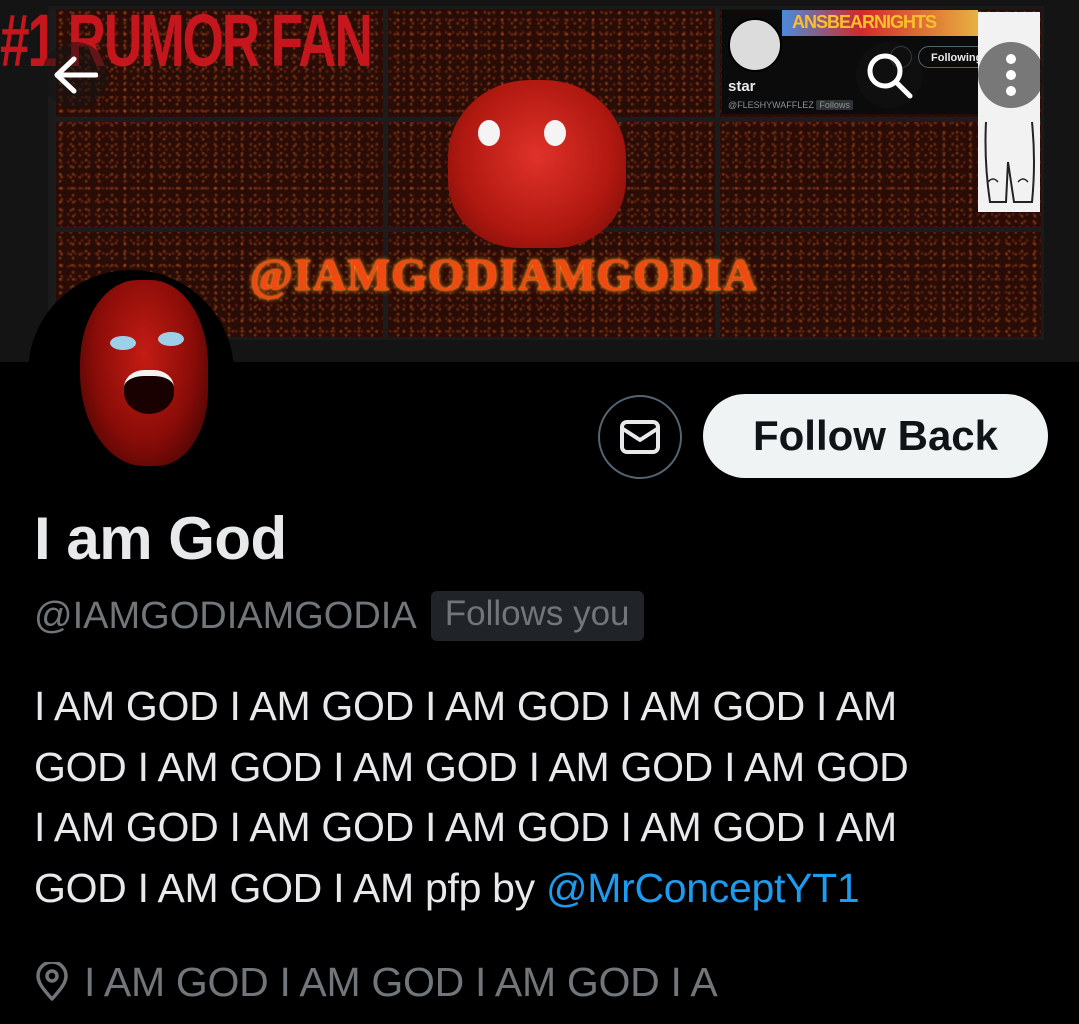  Describe the element at coordinates (225, 615) in the screenshot. I see `profile-handle: @IAMGODIAMGODIA` at that location.